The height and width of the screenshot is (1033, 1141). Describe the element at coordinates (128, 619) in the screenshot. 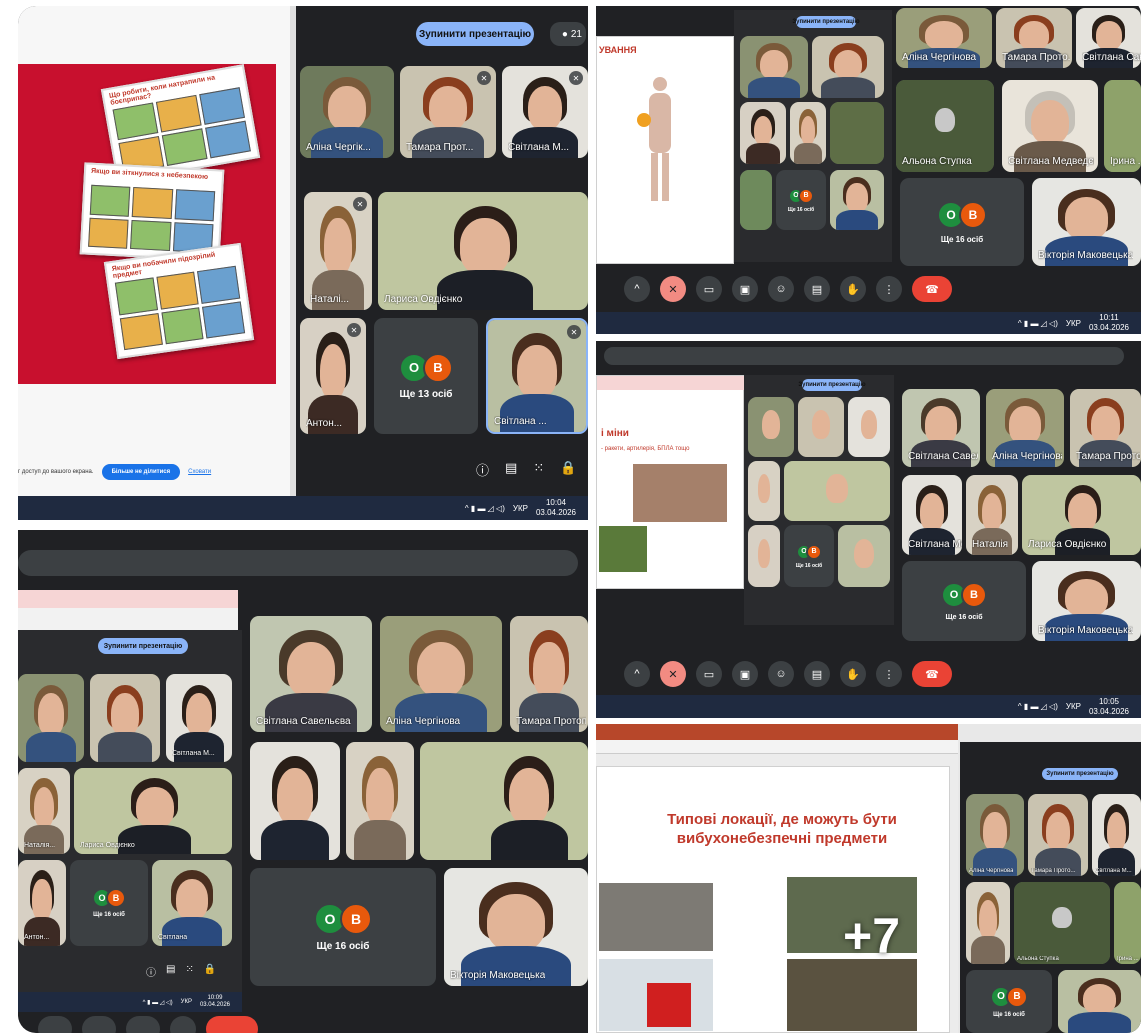

I see `browser-address-bar` at that location.